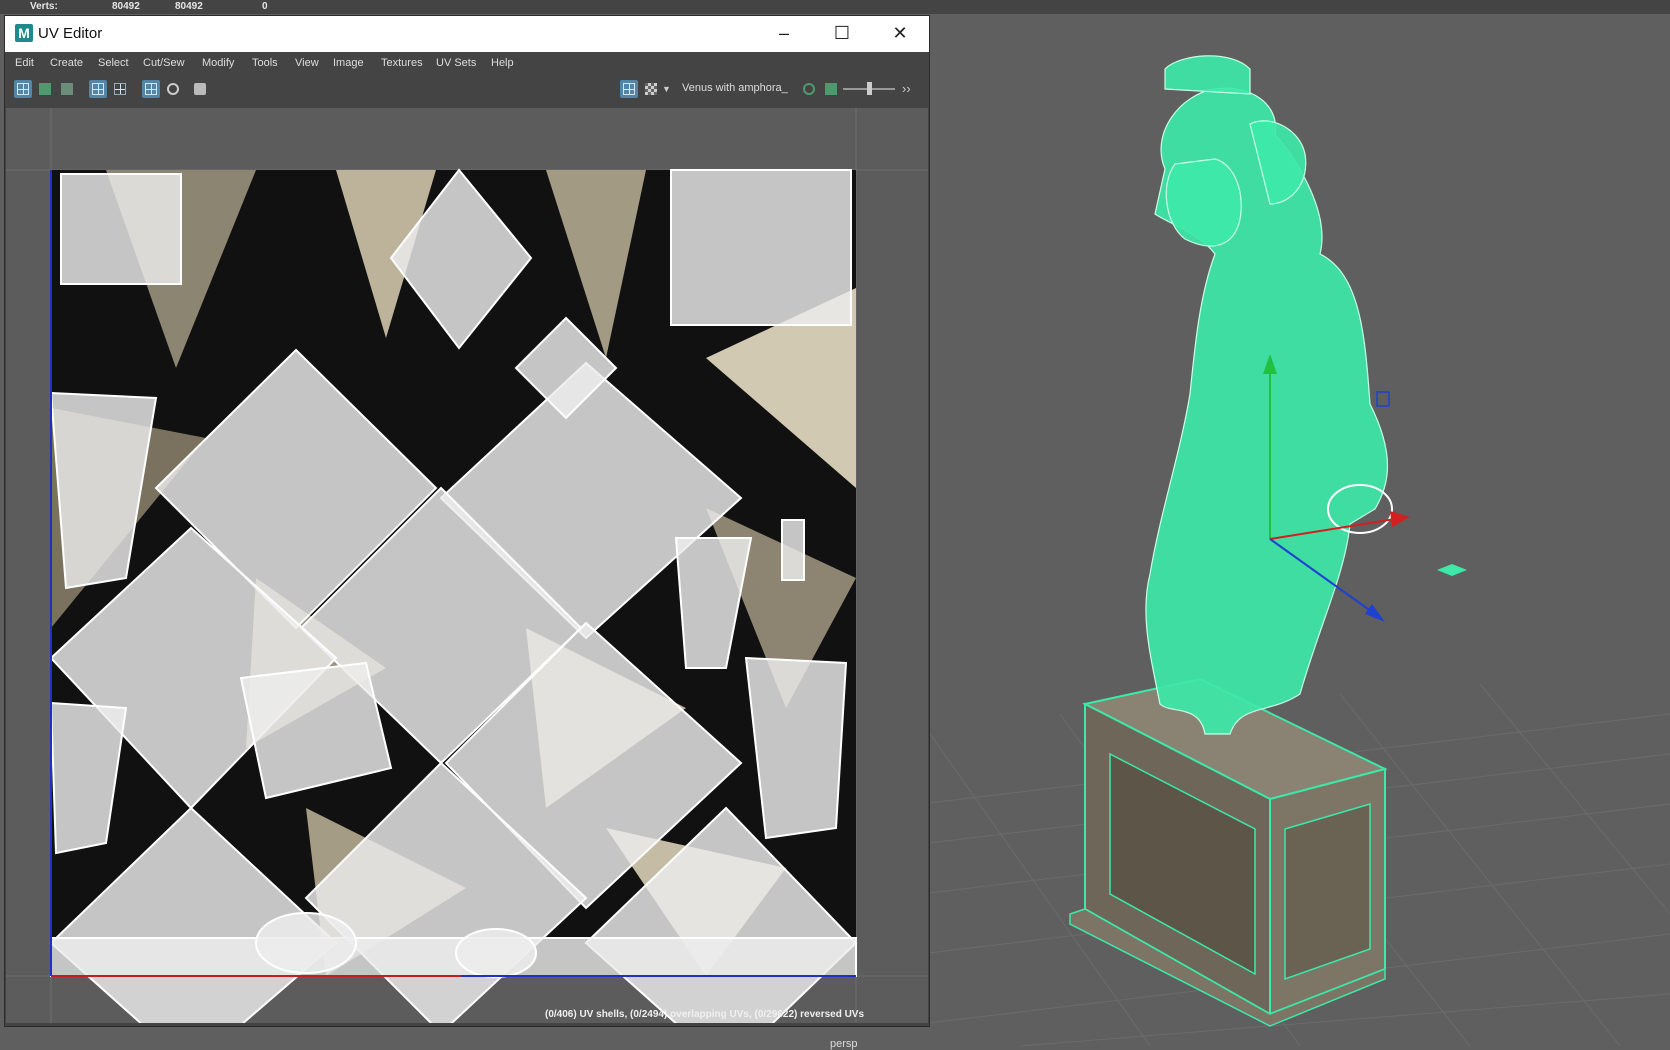  Describe the element at coordinates (66, 63) in the screenshot. I see `menu-create: Create` at that location.